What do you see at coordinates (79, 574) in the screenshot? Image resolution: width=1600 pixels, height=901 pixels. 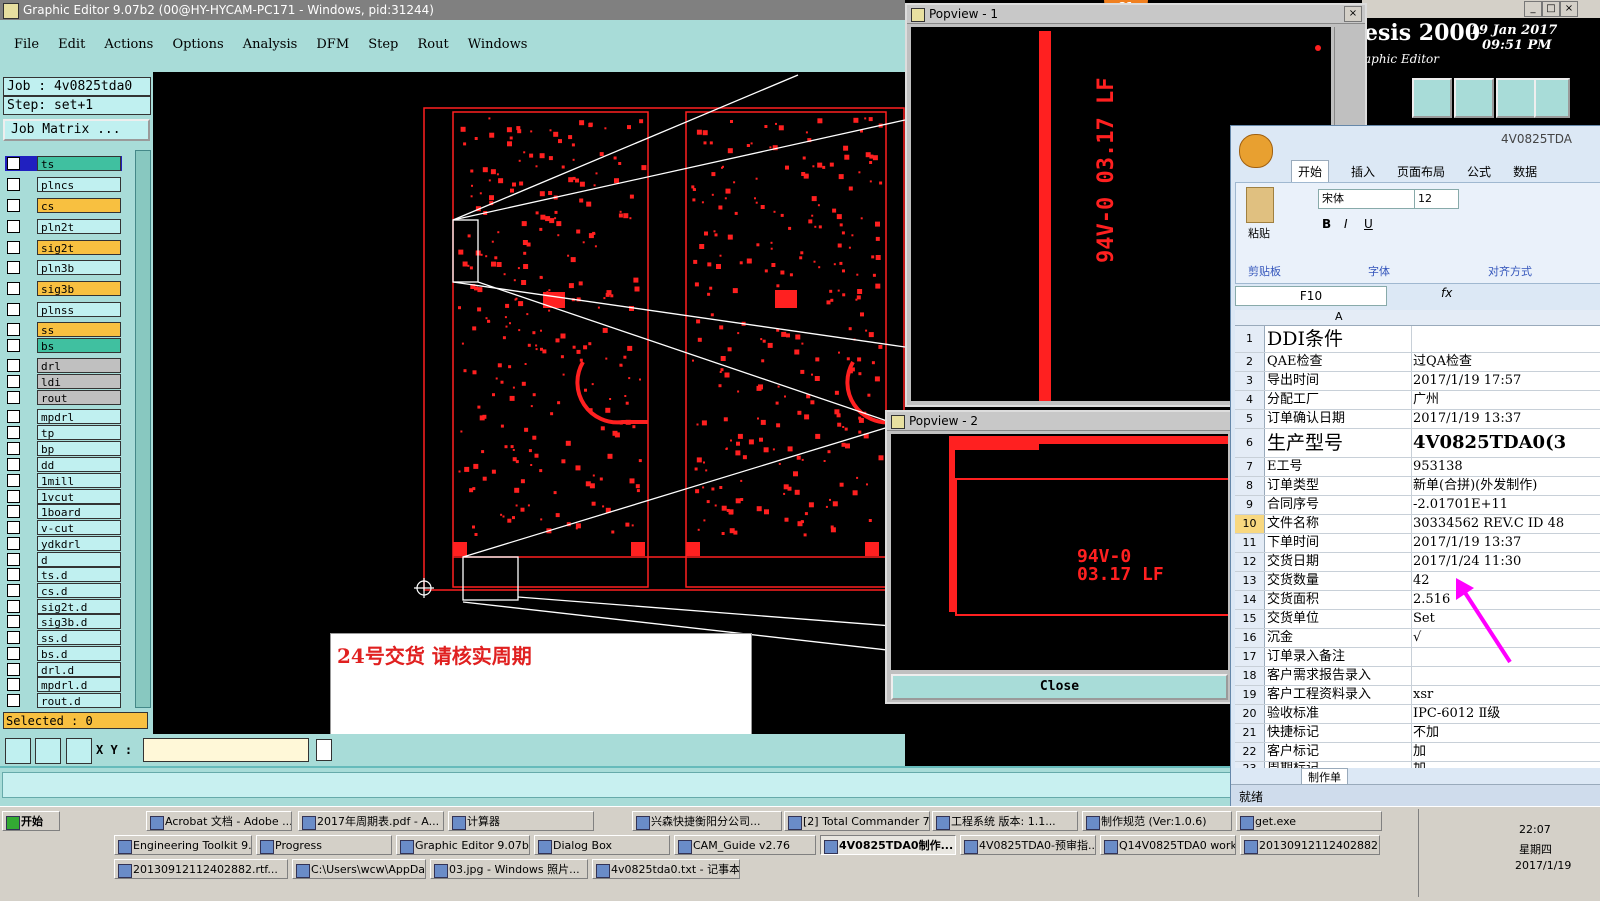 I see `layer-name: ts.d` at bounding box center [79, 574].